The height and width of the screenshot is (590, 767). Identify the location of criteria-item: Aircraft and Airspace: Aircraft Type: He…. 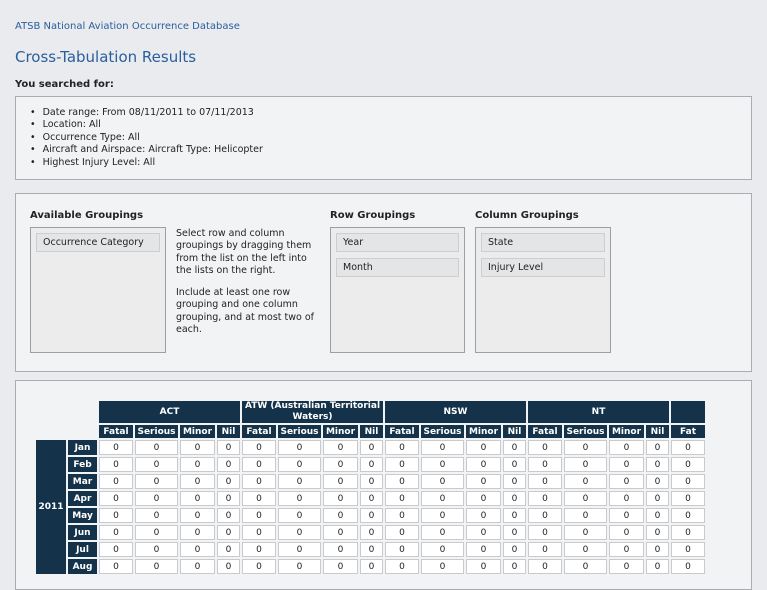
(146, 150).